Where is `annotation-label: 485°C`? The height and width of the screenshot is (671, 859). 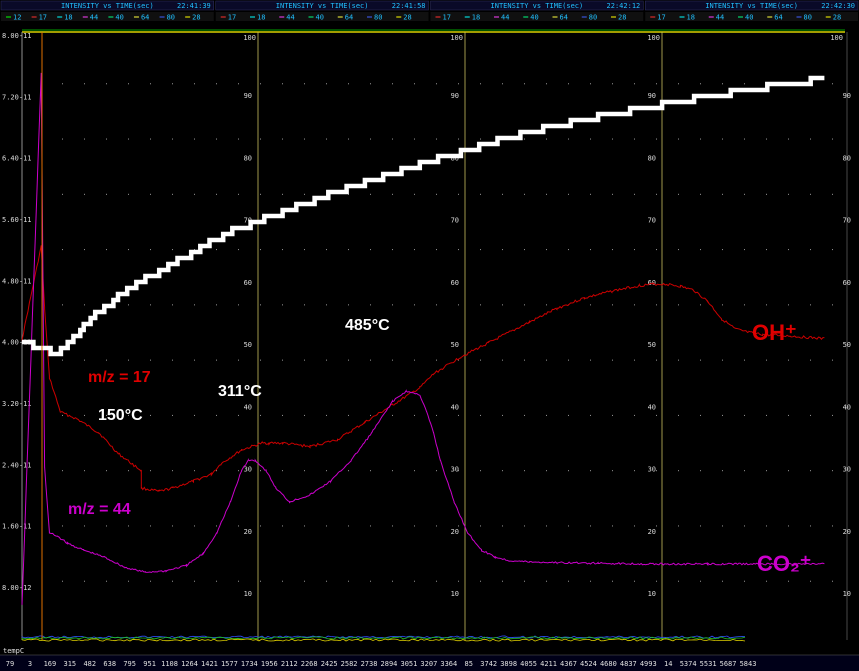 annotation-label: 485°C is located at coordinates (367, 325).